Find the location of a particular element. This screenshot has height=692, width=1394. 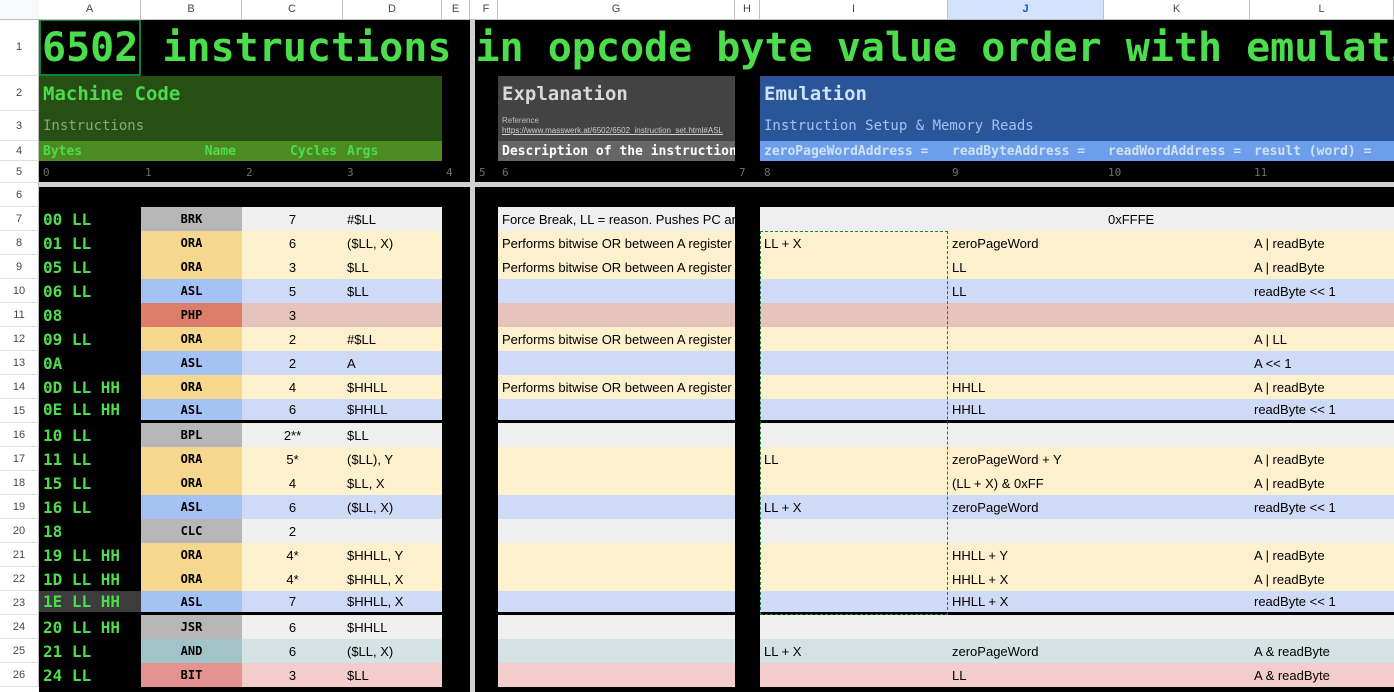

row-header-9: 9 is located at coordinates (19, 267).